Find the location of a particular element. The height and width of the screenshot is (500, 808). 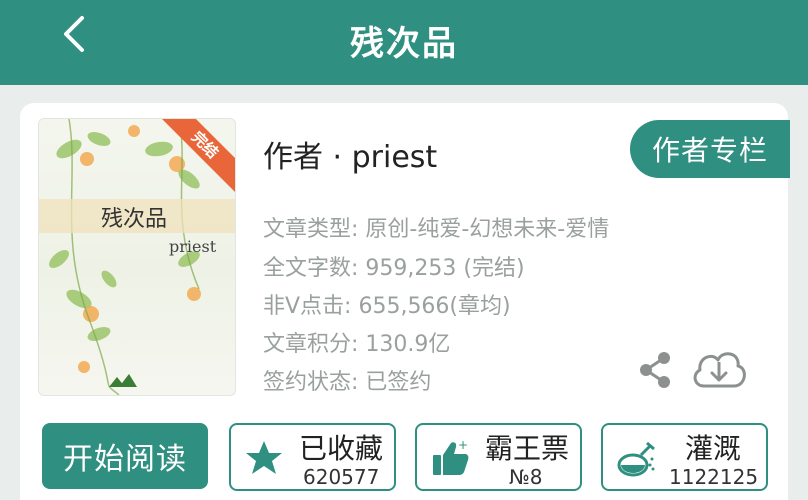

cover-author: priest is located at coordinates (193, 246).